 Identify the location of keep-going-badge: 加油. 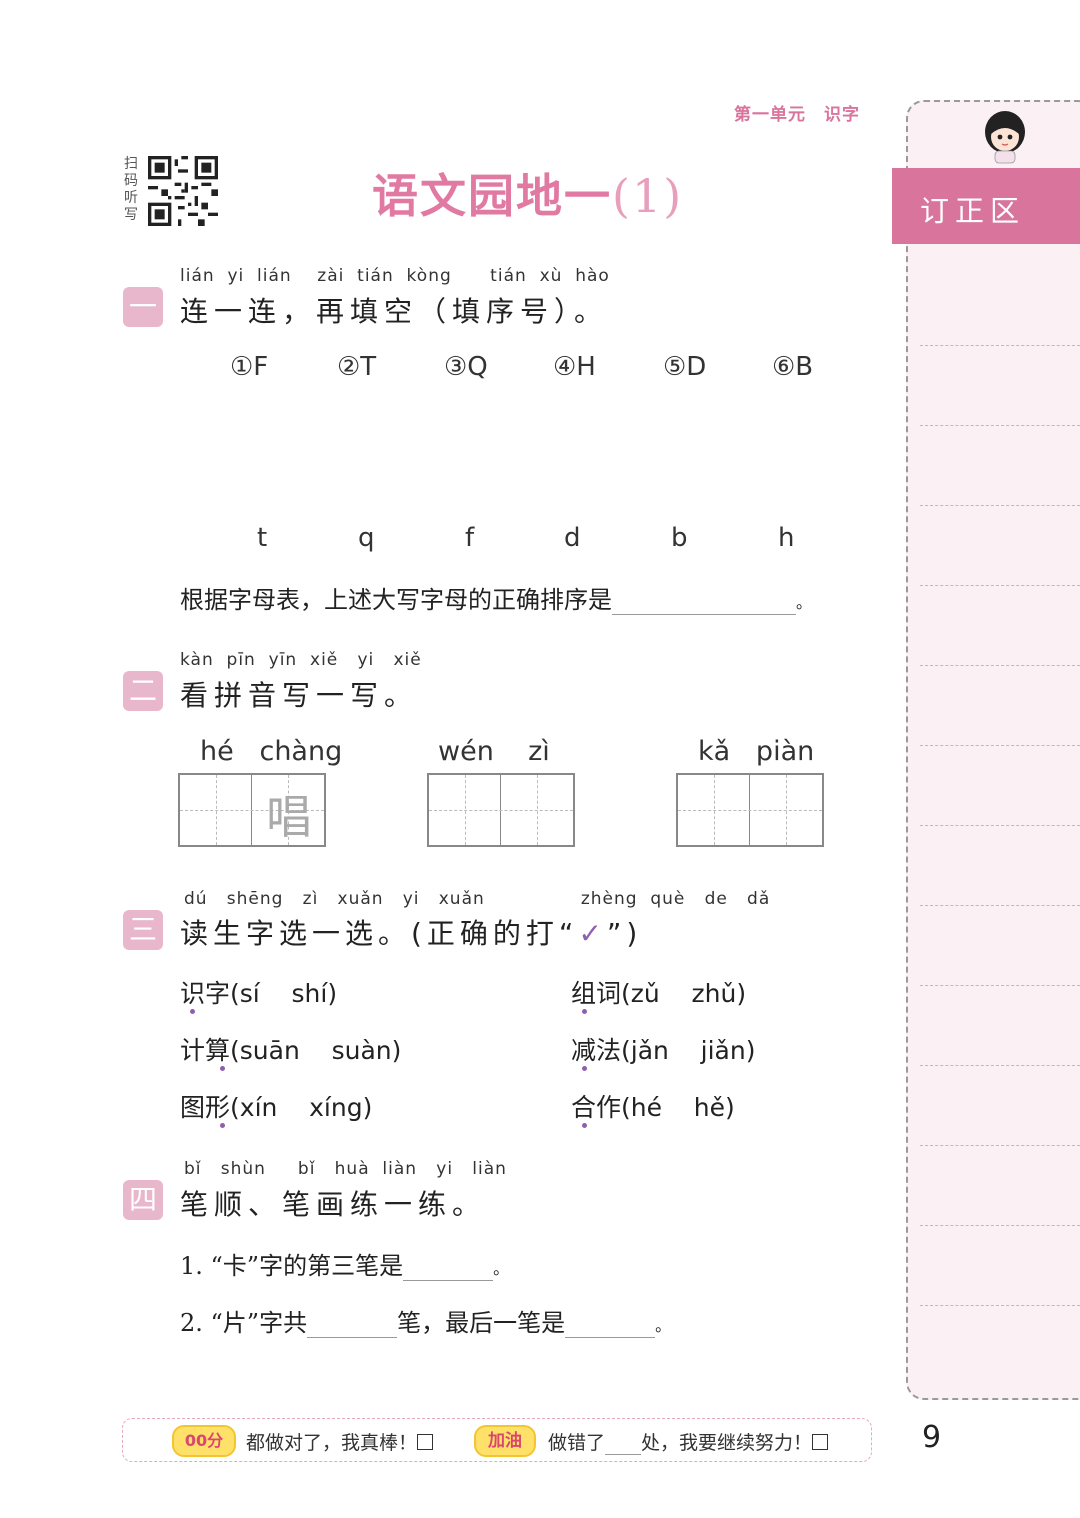
(505, 1441).